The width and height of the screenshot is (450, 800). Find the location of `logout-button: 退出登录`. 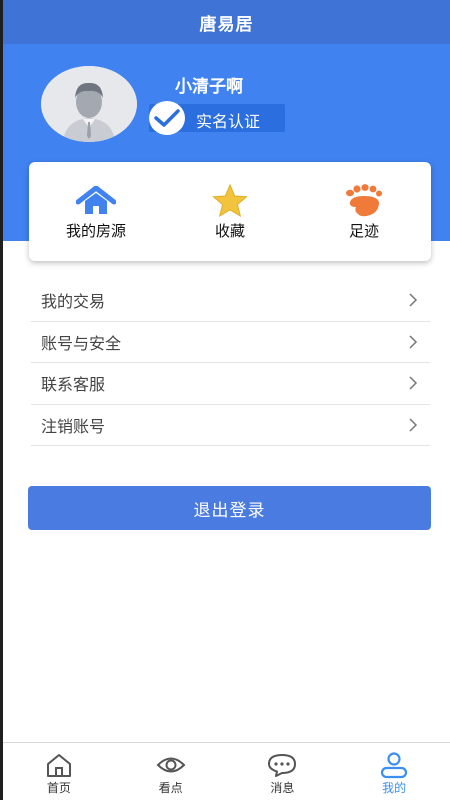

logout-button: 退出登录 is located at coordinates (229, 508).